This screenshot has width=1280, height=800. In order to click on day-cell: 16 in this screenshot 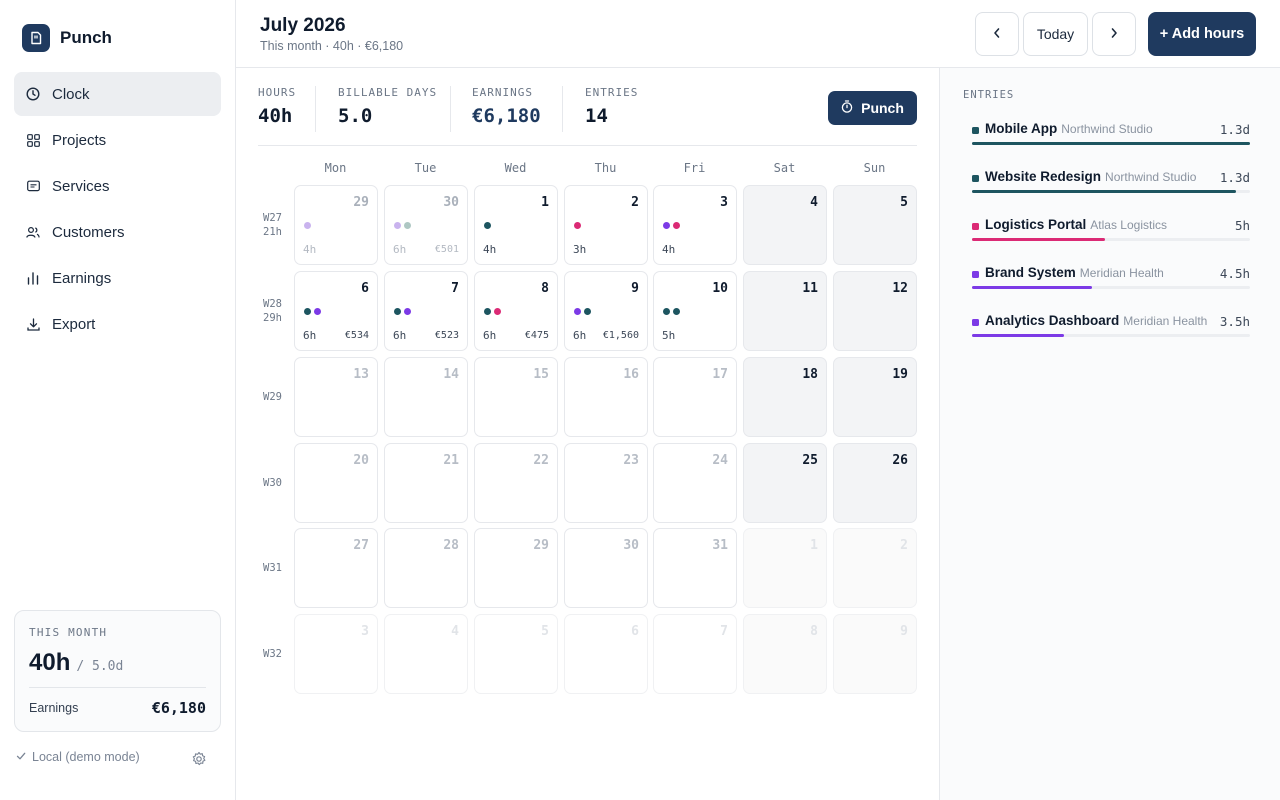, I will do `click(606, 397)`.